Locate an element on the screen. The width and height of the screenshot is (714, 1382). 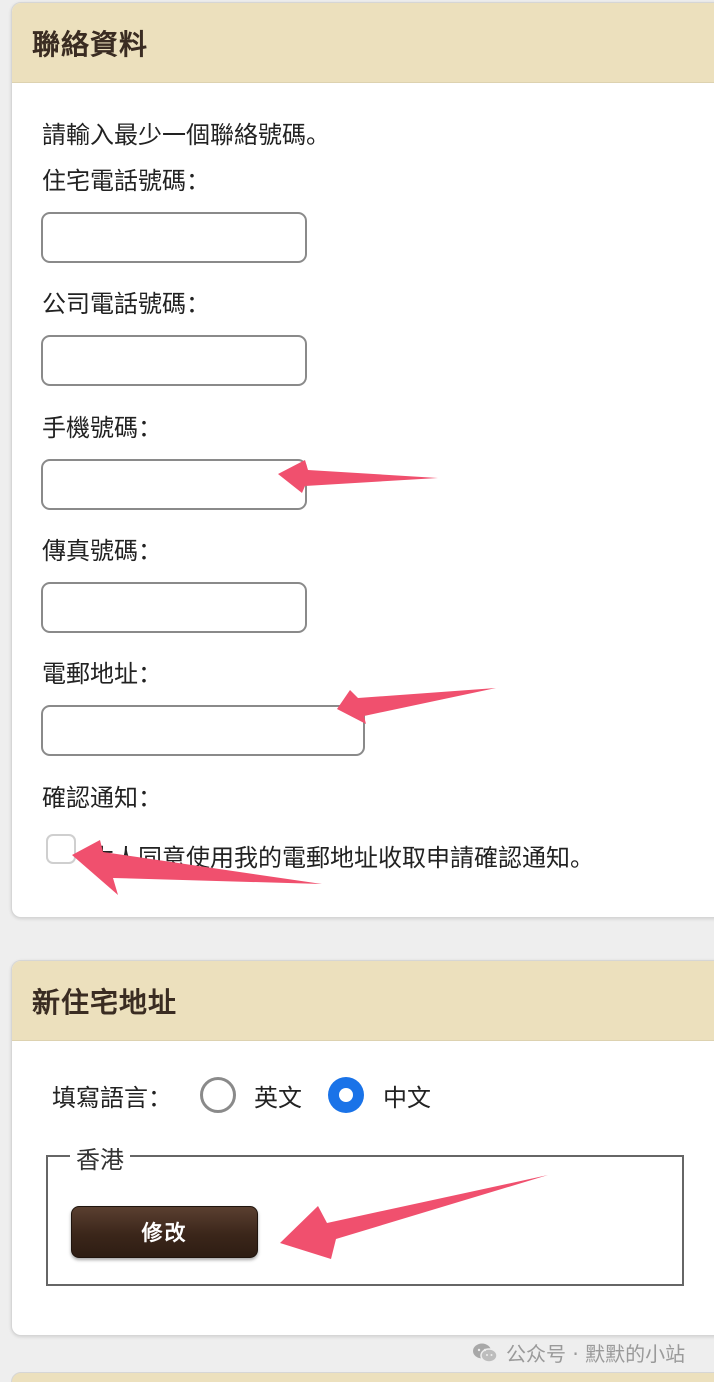
region-fieldset: 香港 修改 is located at coordinates (365, 1213).